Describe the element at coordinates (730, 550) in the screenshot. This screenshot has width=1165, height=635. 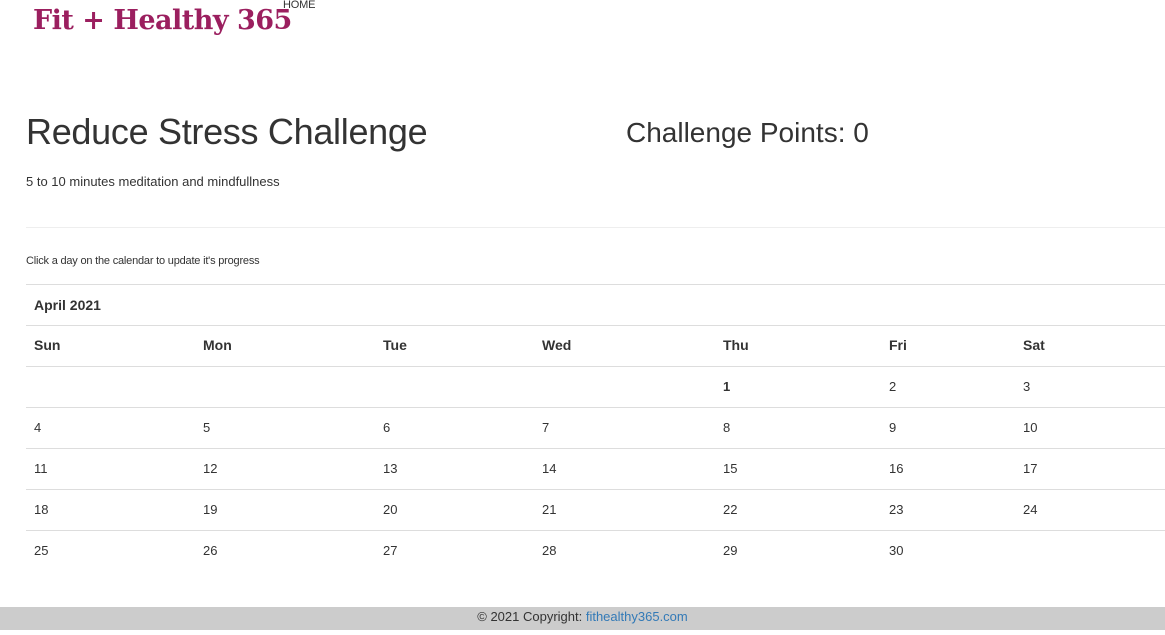
I see `calendar-day: 29` at that location.